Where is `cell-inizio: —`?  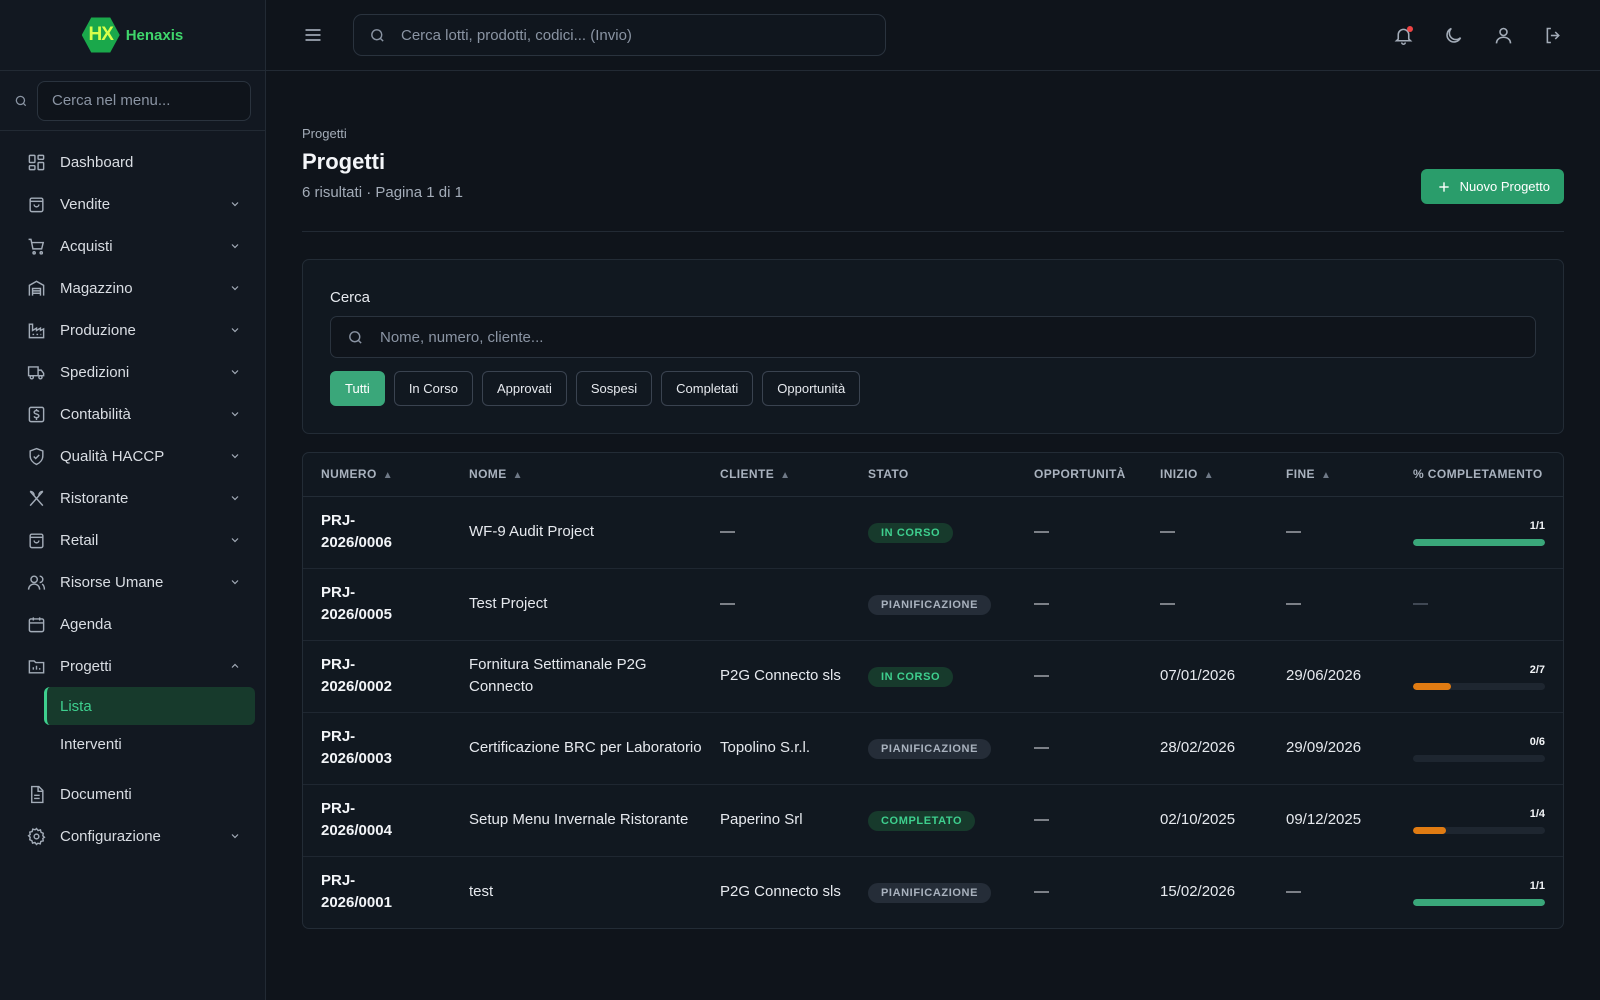 cell-inizio: — is located at coordinates (1205, 604).